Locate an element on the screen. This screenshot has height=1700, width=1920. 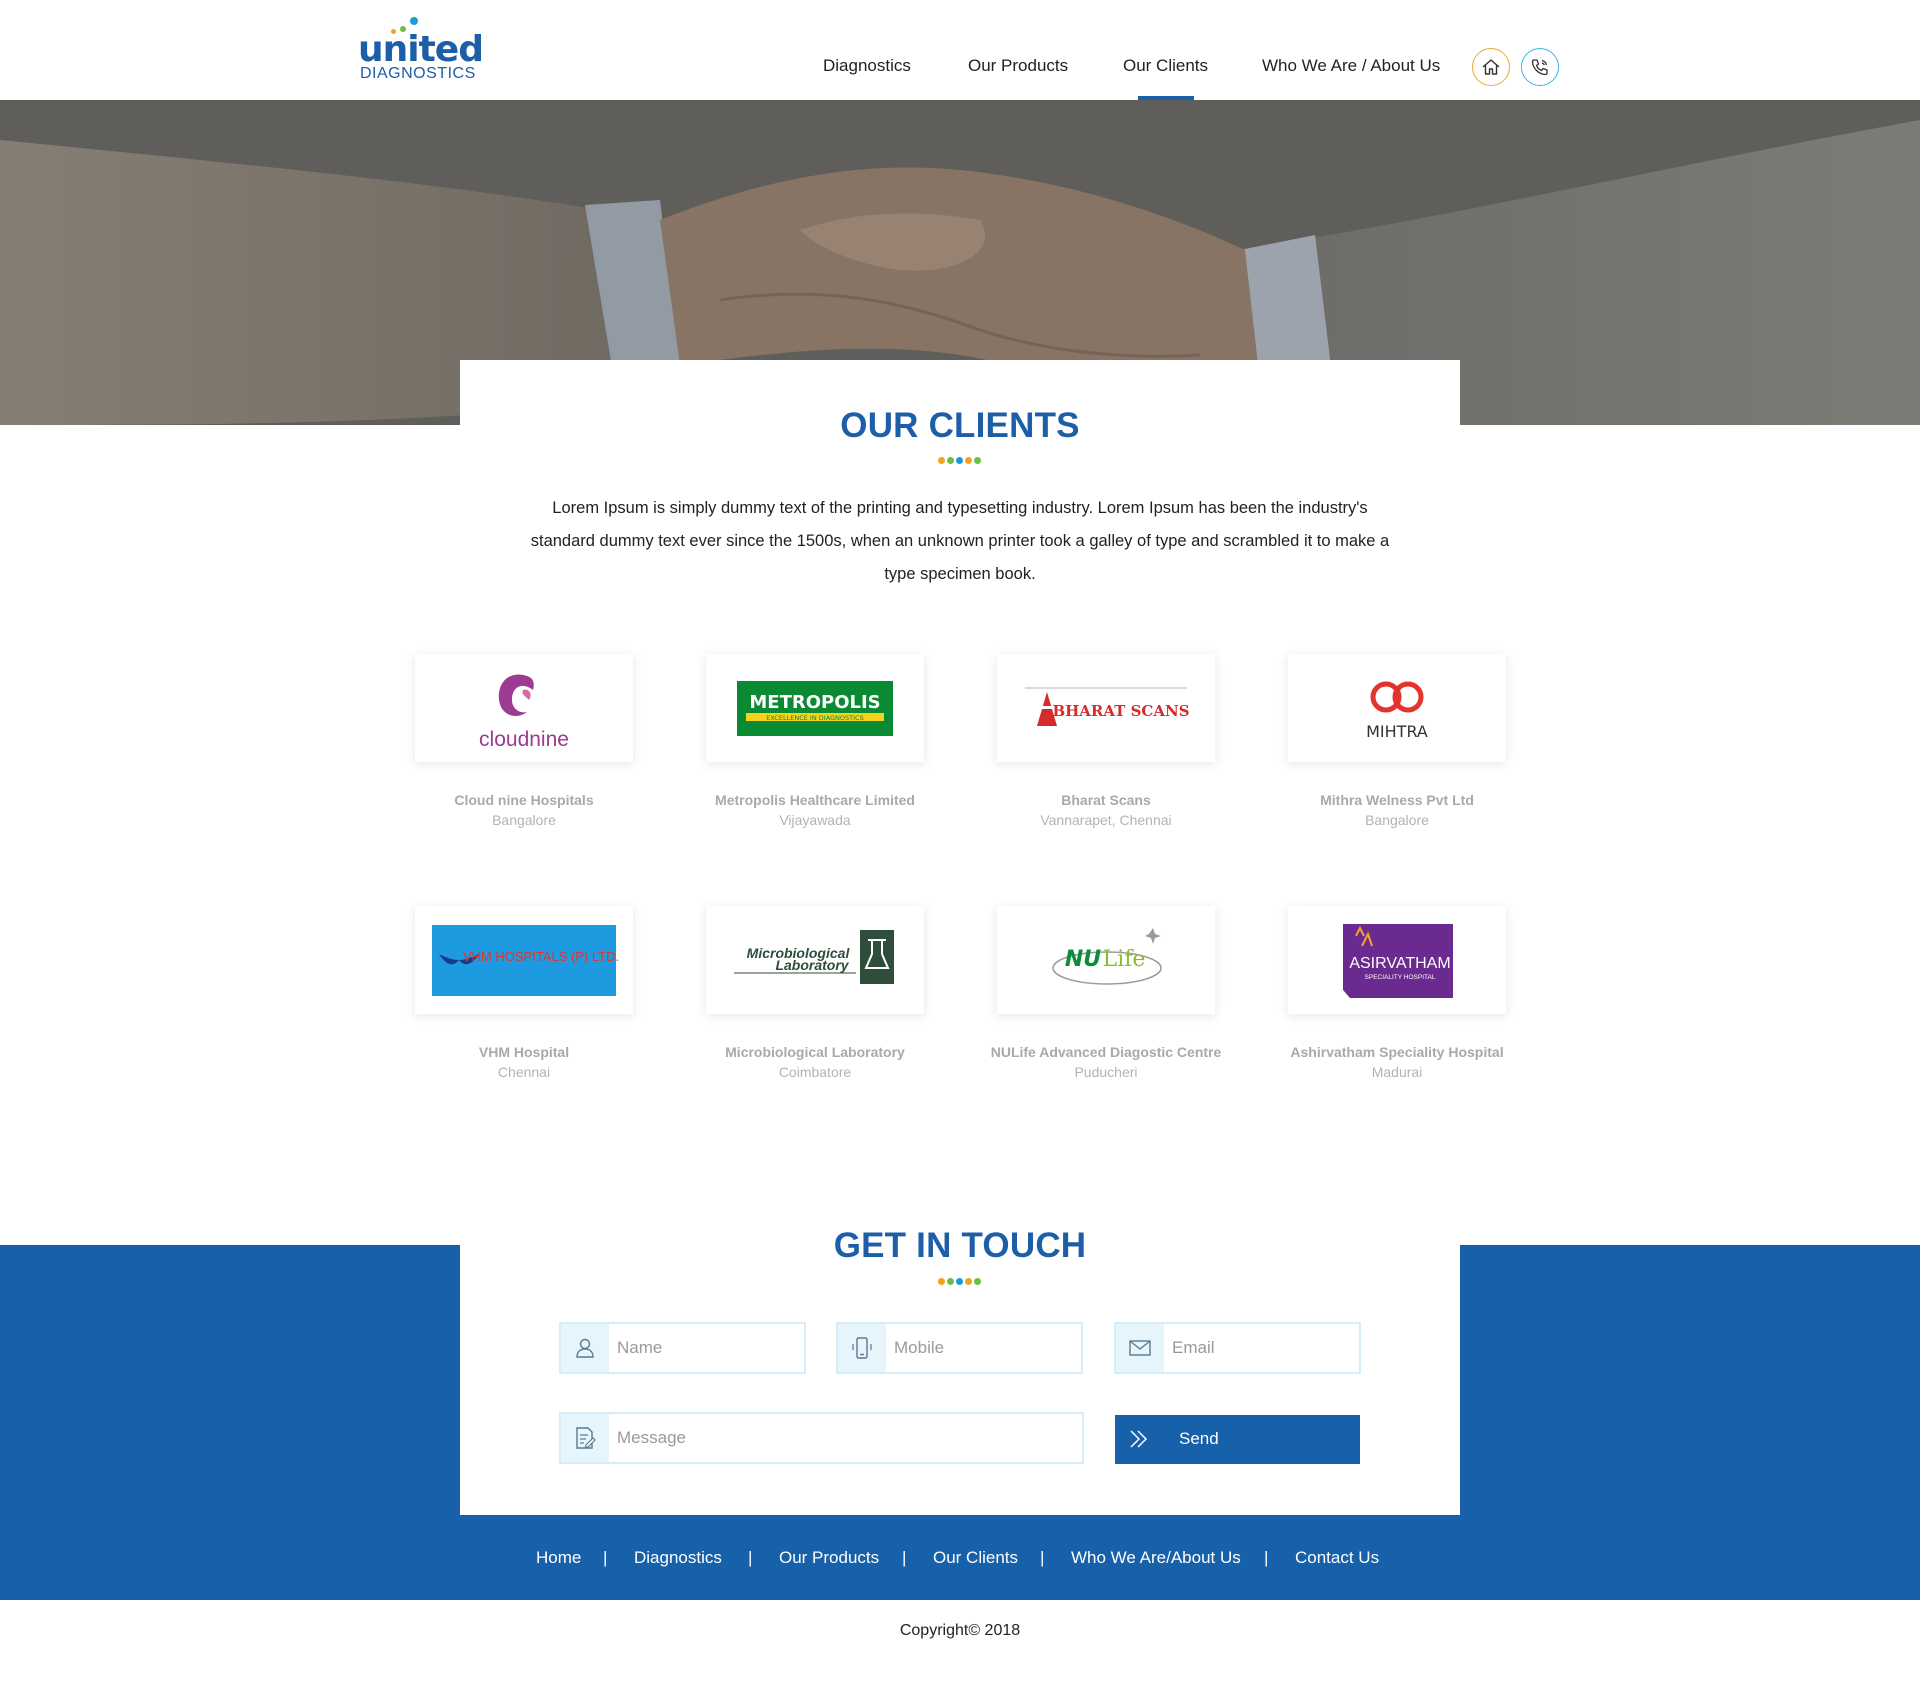
bharat-scans-logo-text: BHARAT SCANS is located at coordinates (1120, 711).